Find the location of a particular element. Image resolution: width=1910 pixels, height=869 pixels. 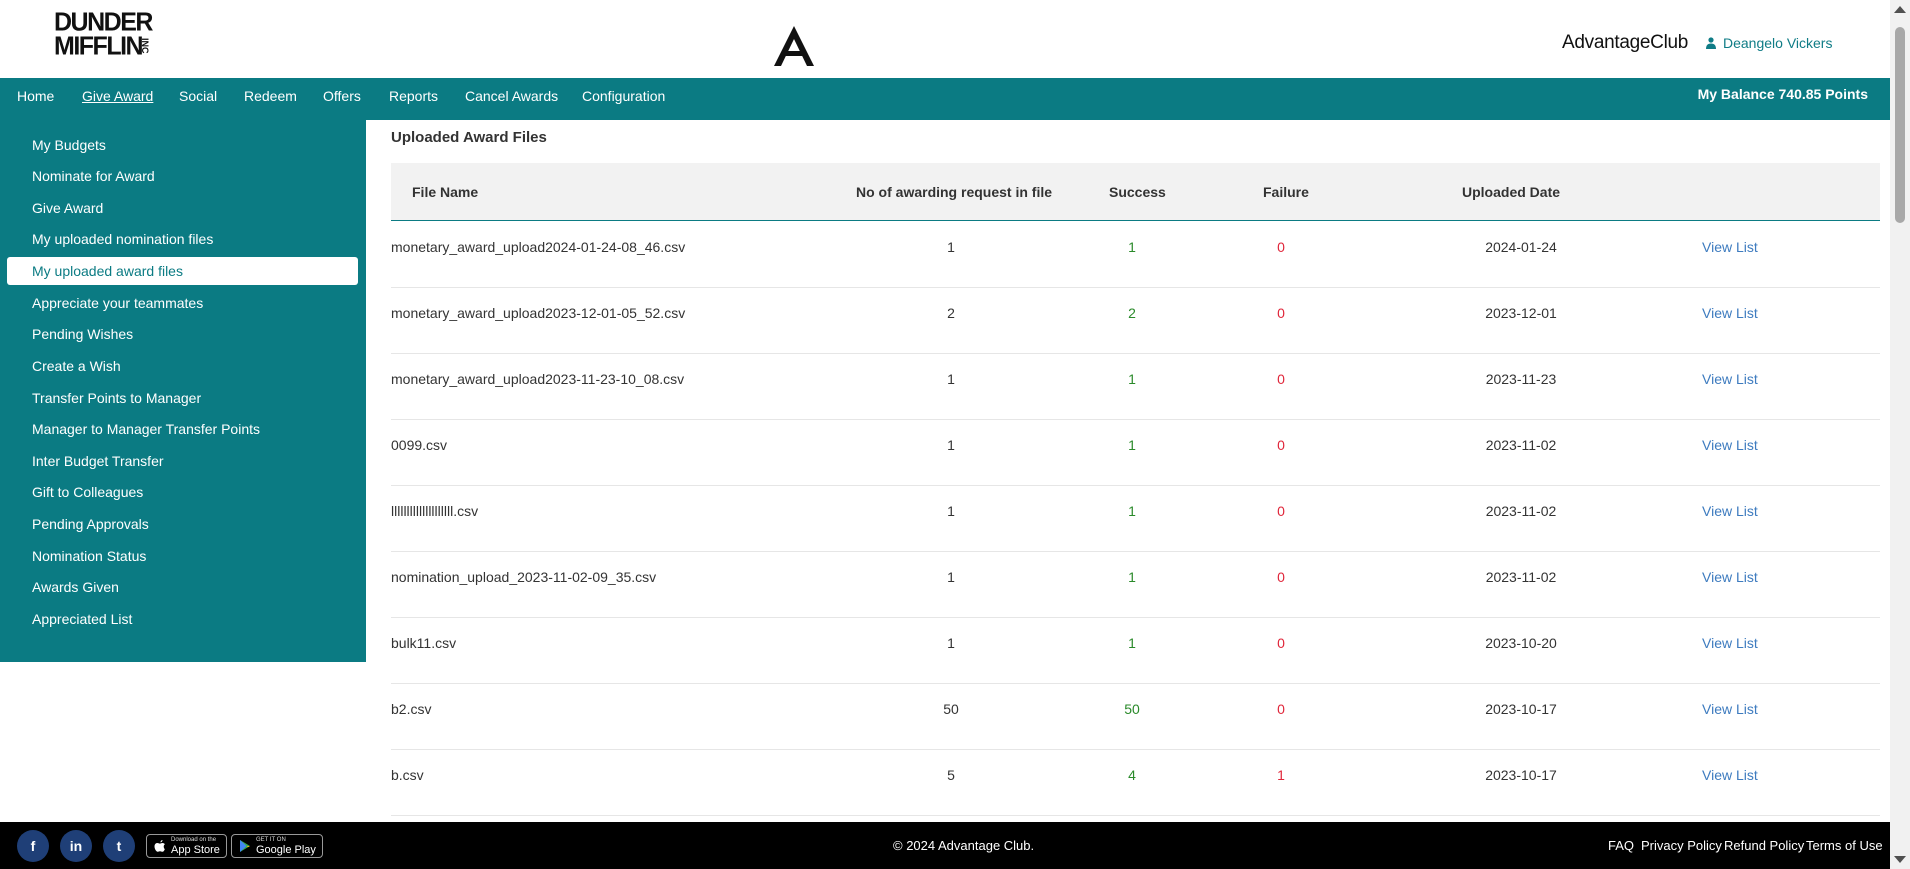

sidebar-item-nominate-for-award: Nominate for Award is located at coordinates (182, 176).